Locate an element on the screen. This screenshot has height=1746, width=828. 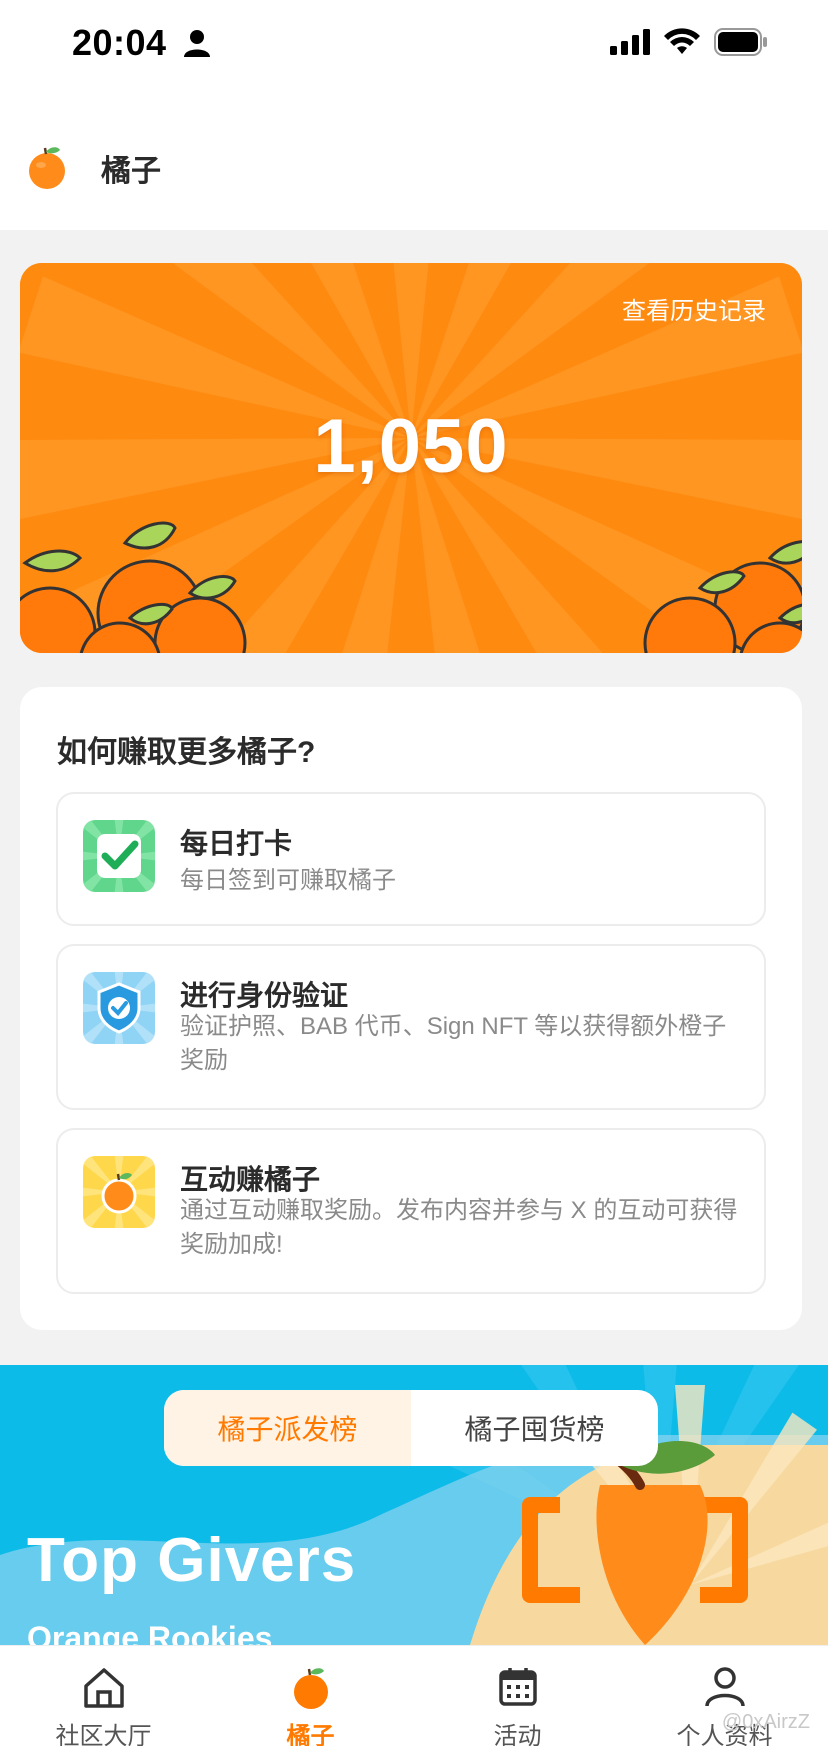
task-daily-checkin: 每日打卡 每日签到可赚取橘子 is located at coordinates (411, 859).